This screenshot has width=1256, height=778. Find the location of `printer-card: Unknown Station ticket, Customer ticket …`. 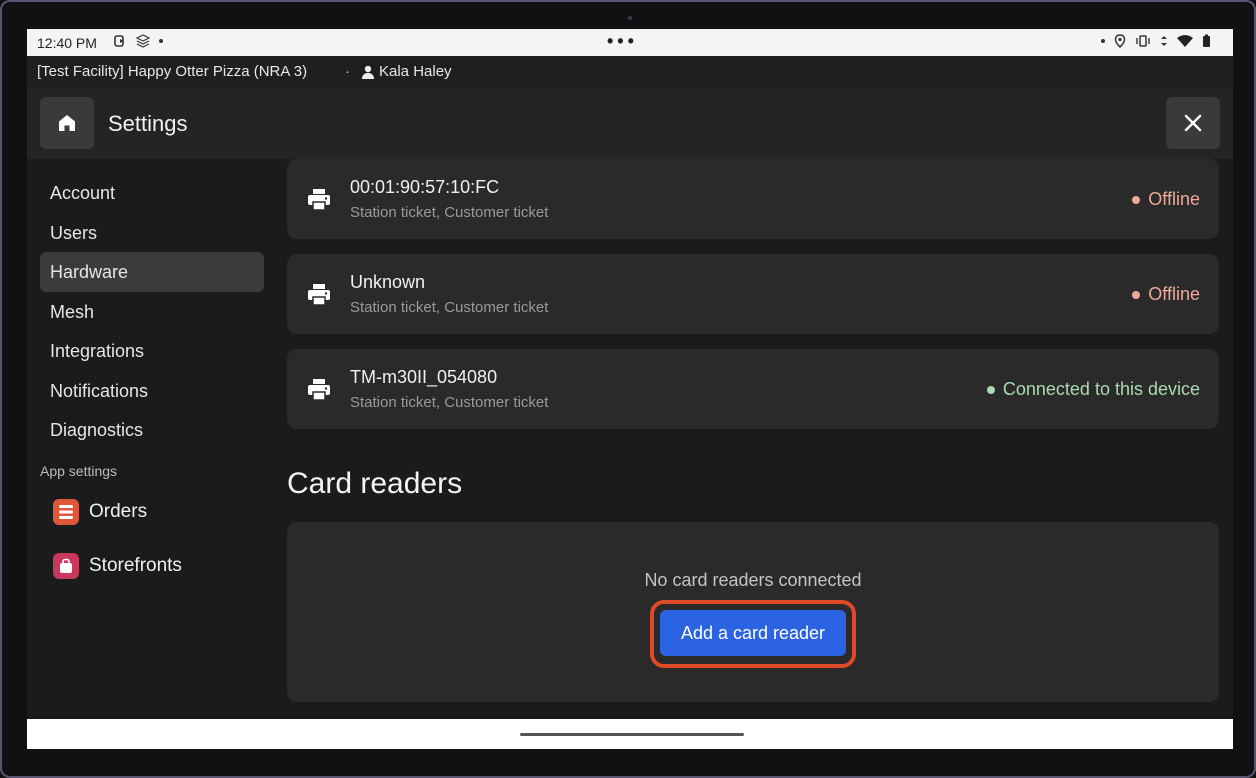

printer-card: Unknown Station ticket, Customer ticket … is located at coordinates (753, 294).